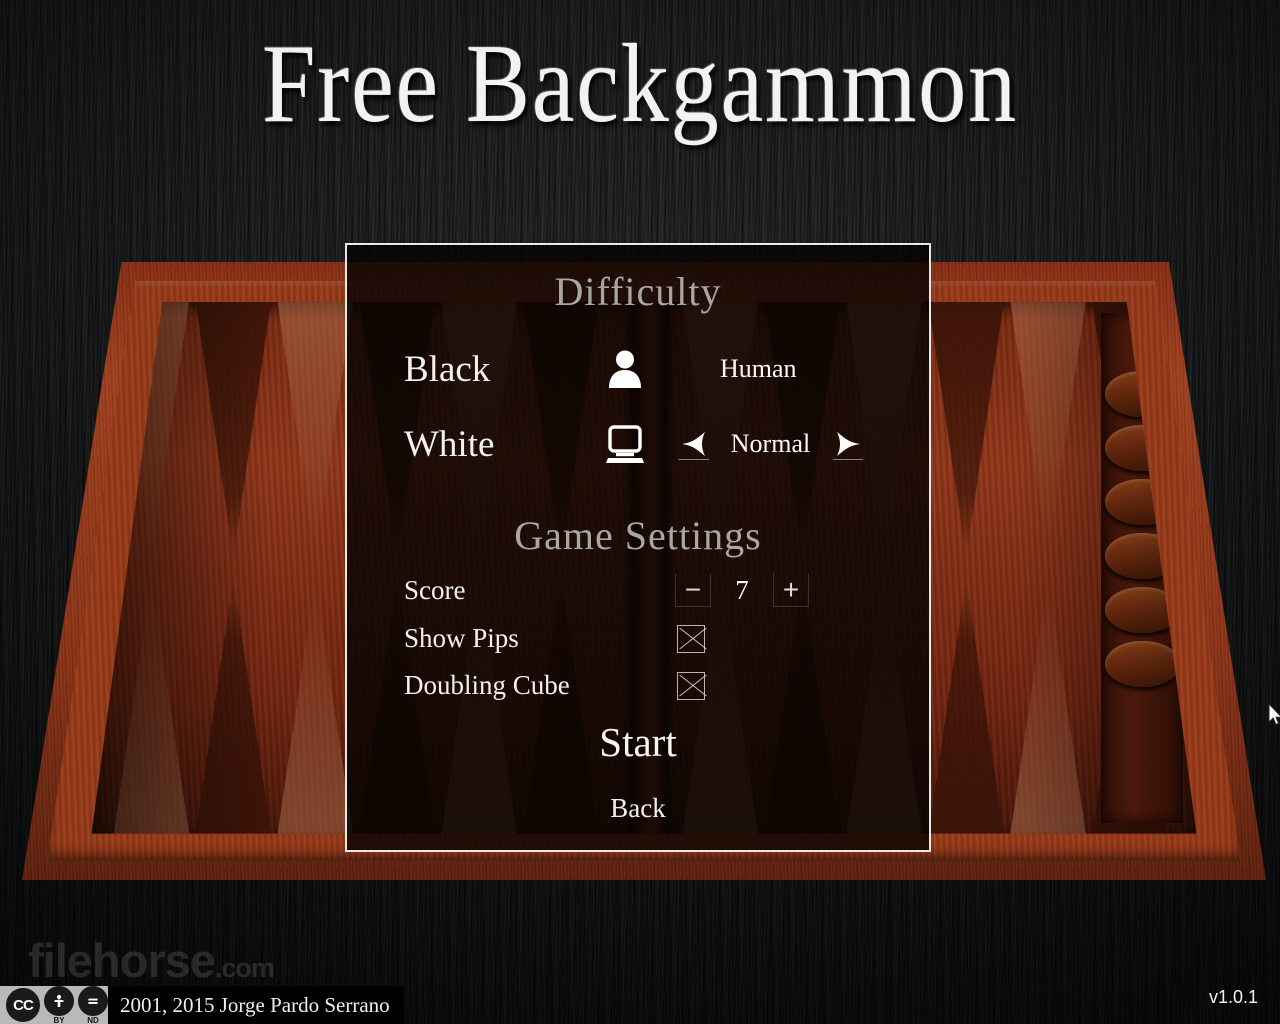 The image size is (1280, 1024). I want to click on setting-row-show-pips: Show Pips, so click(638, 638).